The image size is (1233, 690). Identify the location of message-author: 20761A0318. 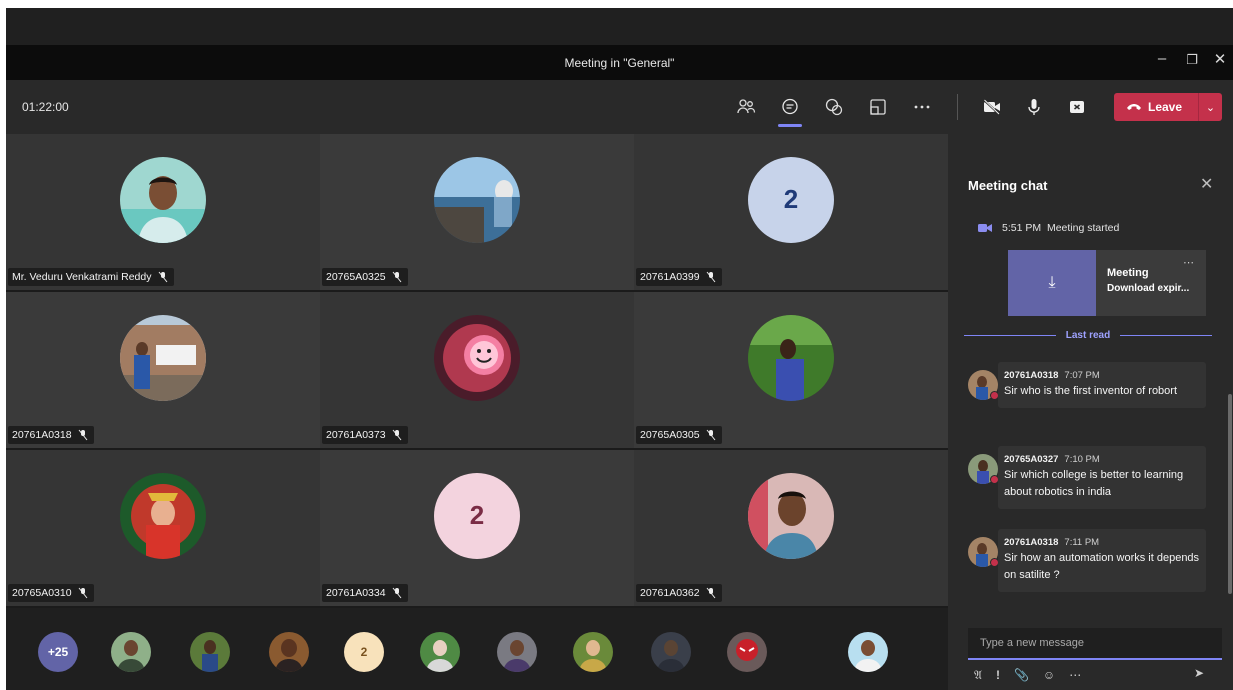
(1031, 542).